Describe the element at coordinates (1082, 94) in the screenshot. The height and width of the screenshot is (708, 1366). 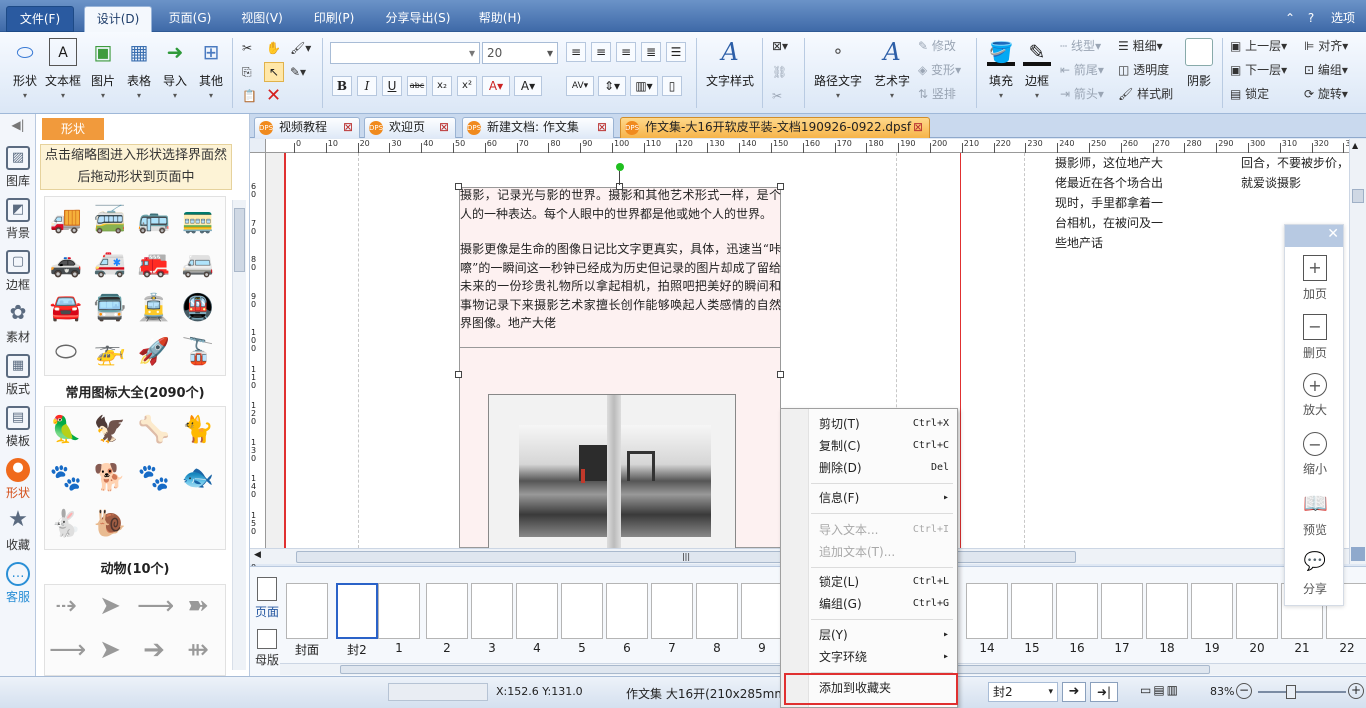
I see `arrow-head-button: ⇥ 箭头▾` at that location.